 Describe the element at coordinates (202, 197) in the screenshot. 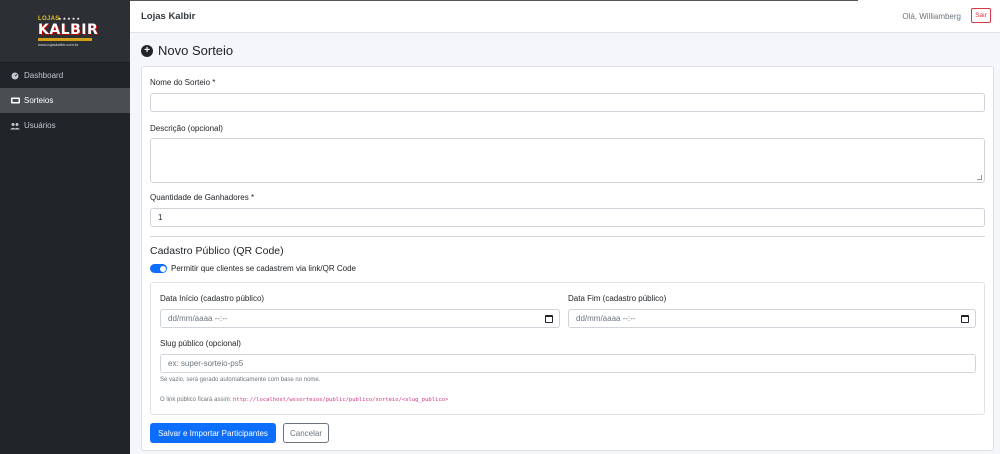

I see `winners-label: Quantidade de Ganhadores *` at that location.